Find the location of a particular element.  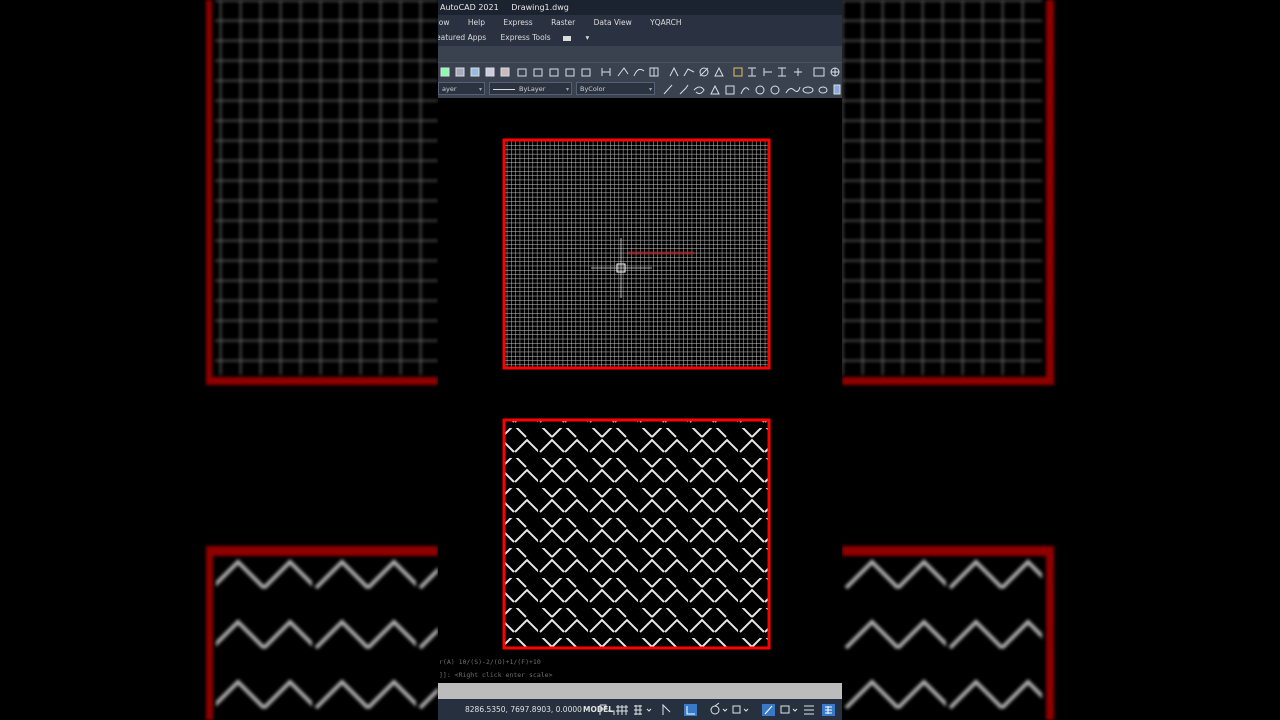

ribbon-panel is located at coordinates (640, 54).